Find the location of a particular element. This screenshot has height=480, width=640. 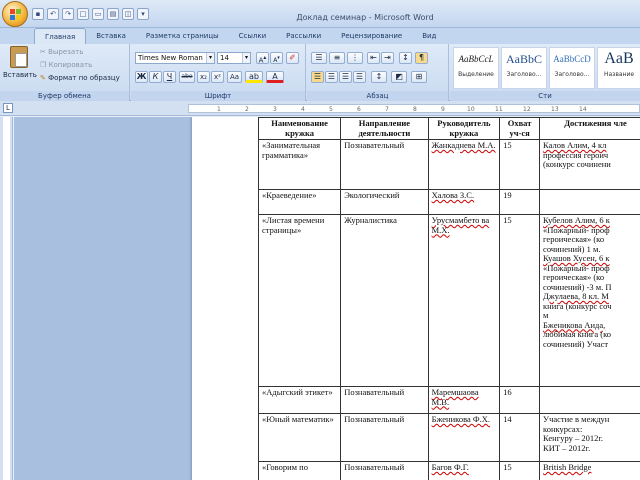

clipboard-group-label: Буфер обмена is located at coordinates (64, 96).